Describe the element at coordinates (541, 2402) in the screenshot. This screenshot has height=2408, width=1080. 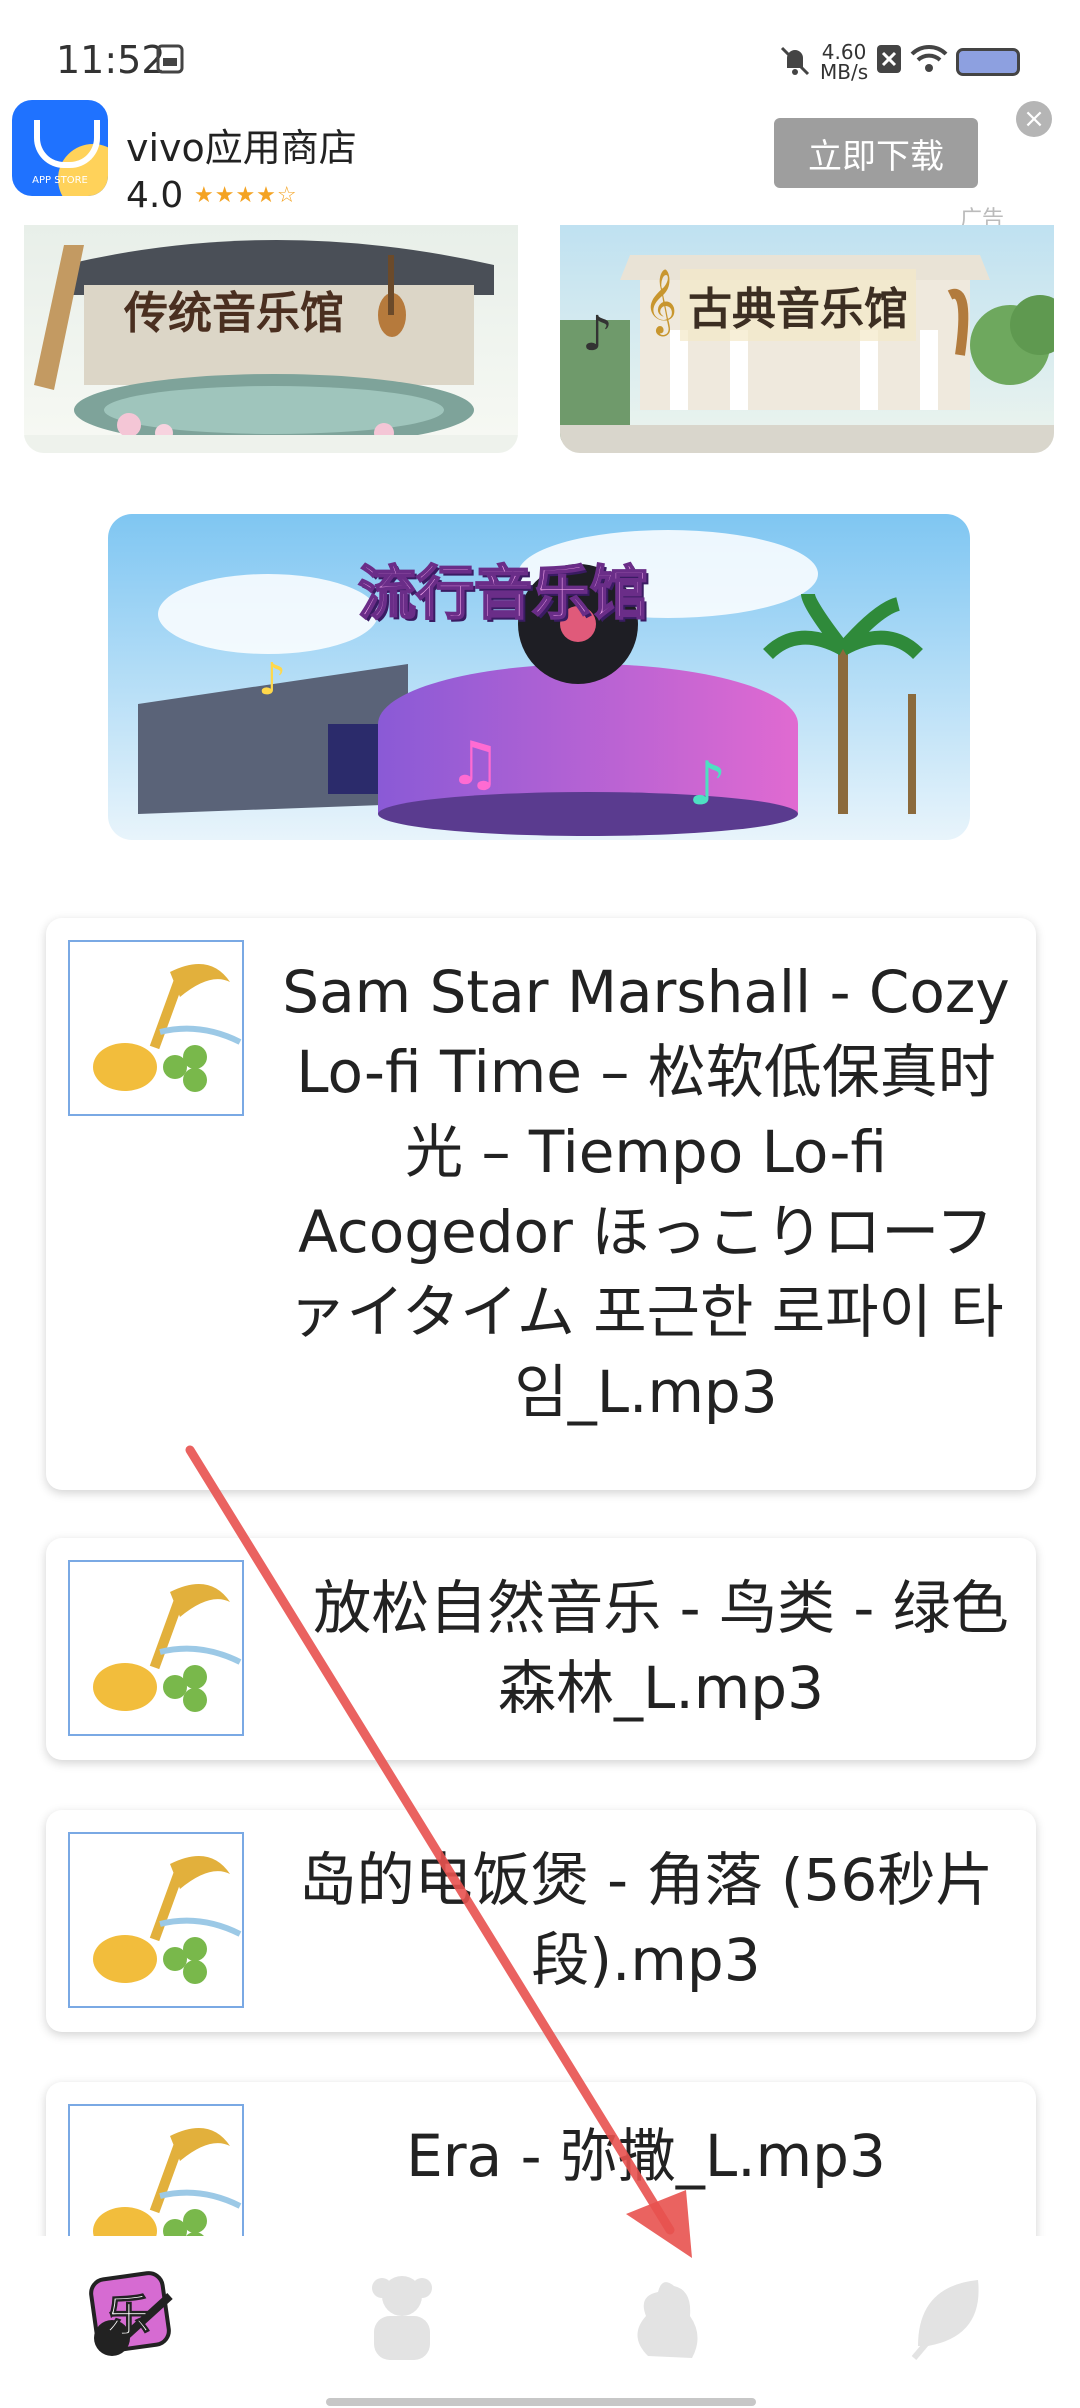
I see `home-indicator` at that location.